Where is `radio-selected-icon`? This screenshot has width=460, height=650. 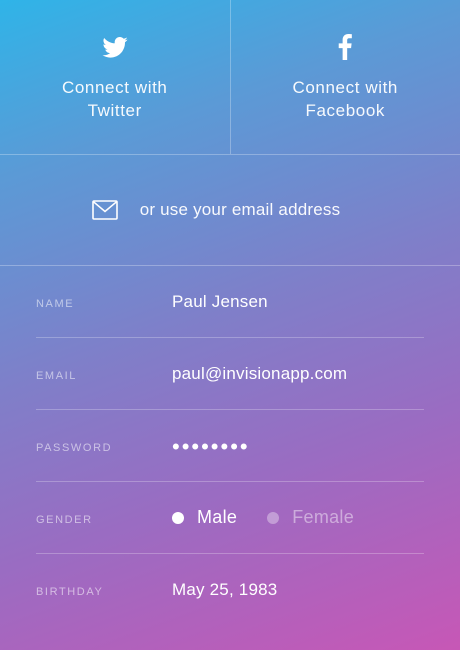
radio-selected-icon is located at coordinates (178, 517).